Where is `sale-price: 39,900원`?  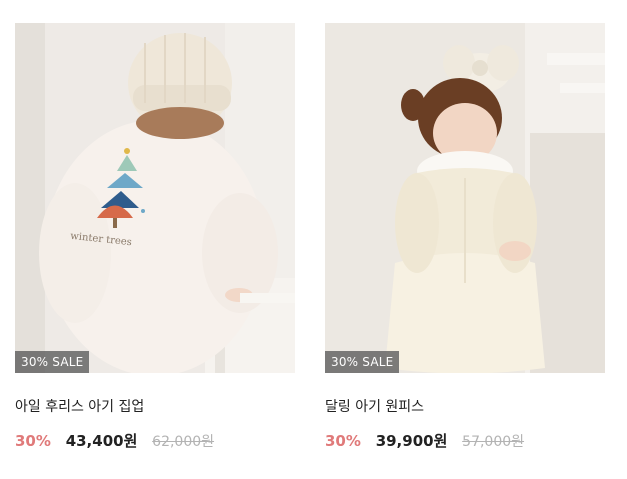 sale-price: 39,900원 is located at coordinates (411, 441).